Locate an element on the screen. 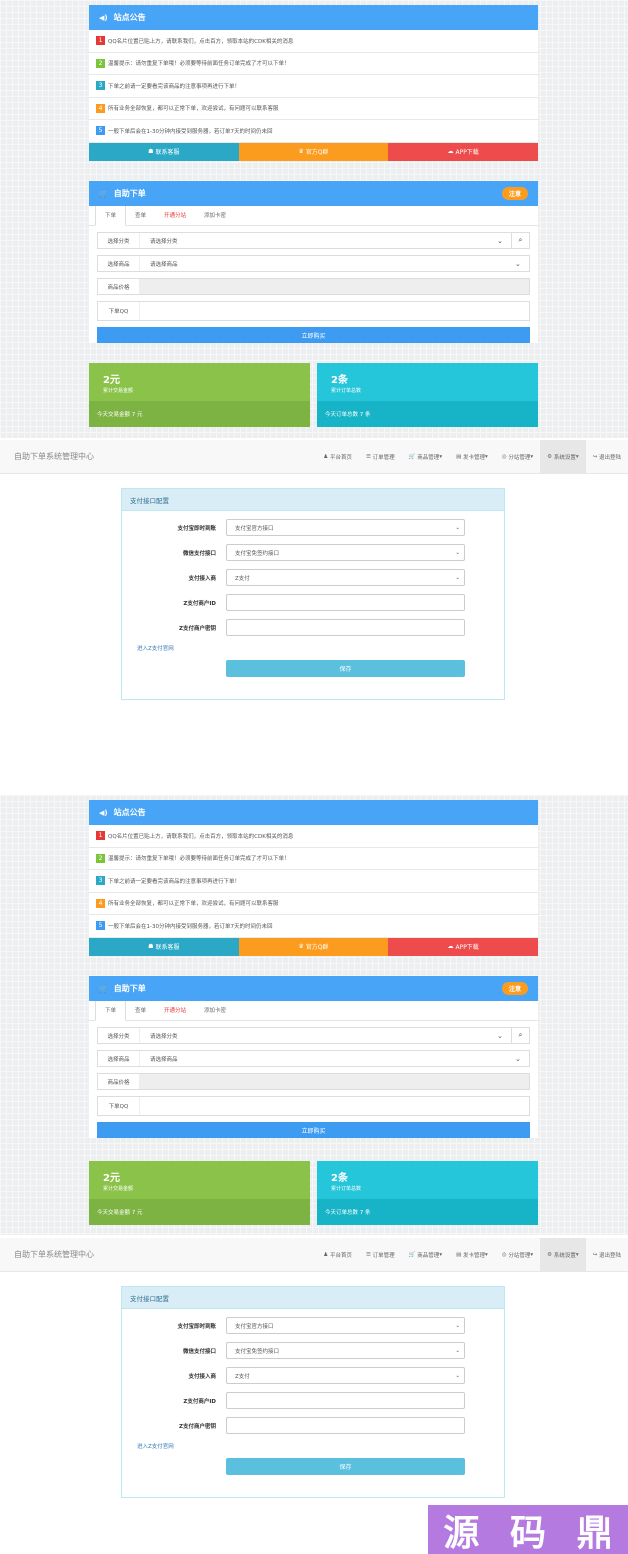  panel-title: 支付接口配置 is located at coordinates (313, 1298).